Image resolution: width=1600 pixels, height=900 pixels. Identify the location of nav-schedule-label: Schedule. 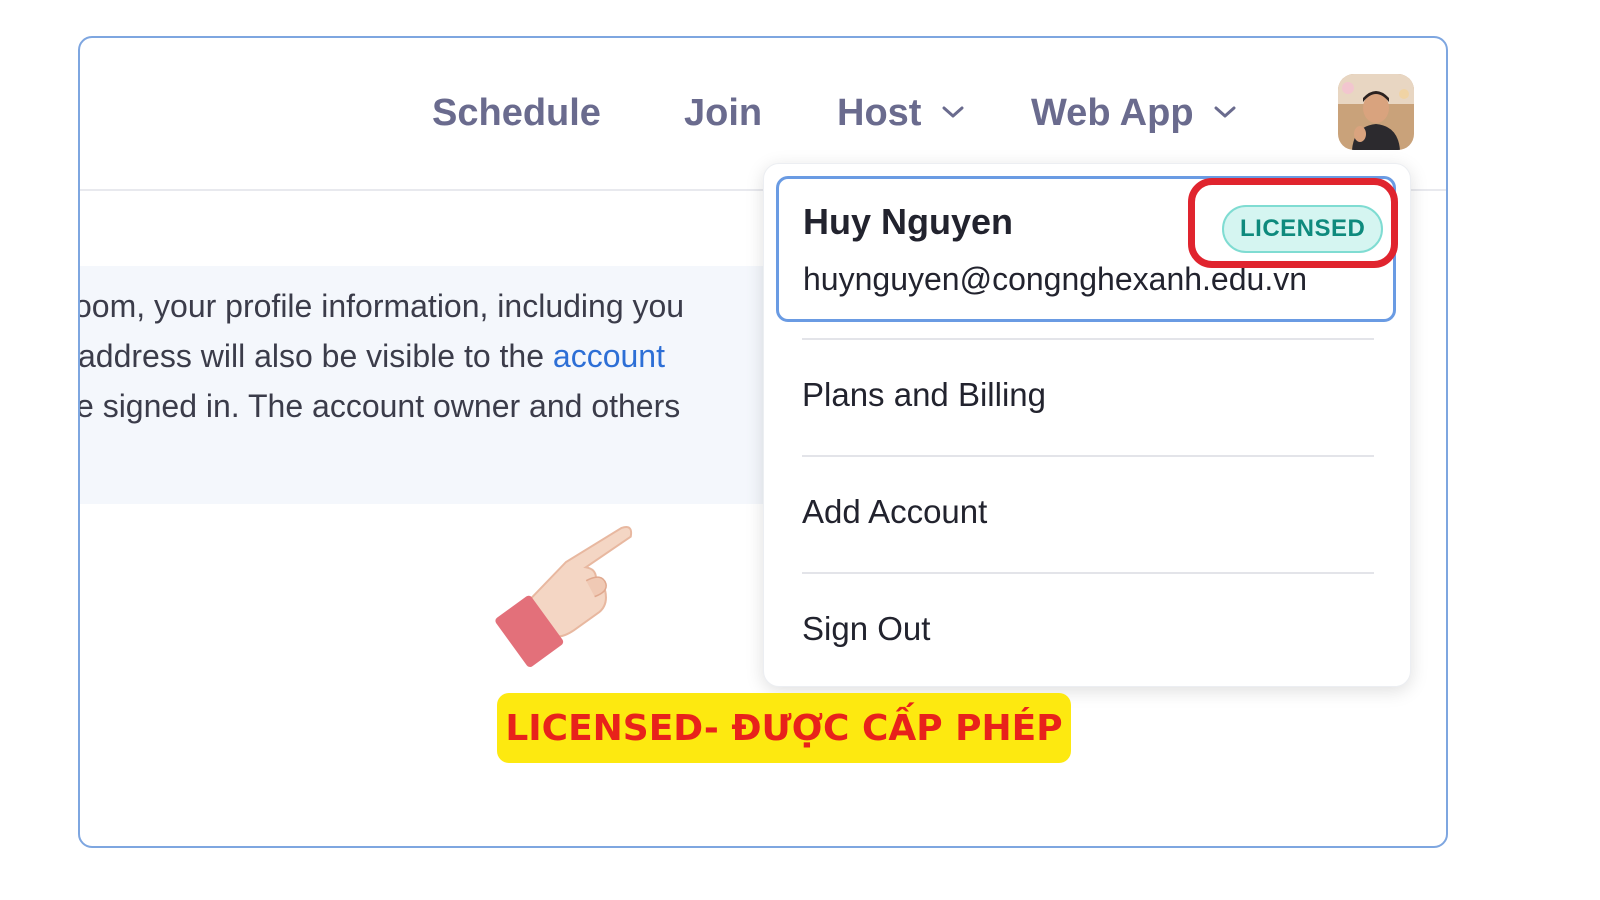
(516, 113).